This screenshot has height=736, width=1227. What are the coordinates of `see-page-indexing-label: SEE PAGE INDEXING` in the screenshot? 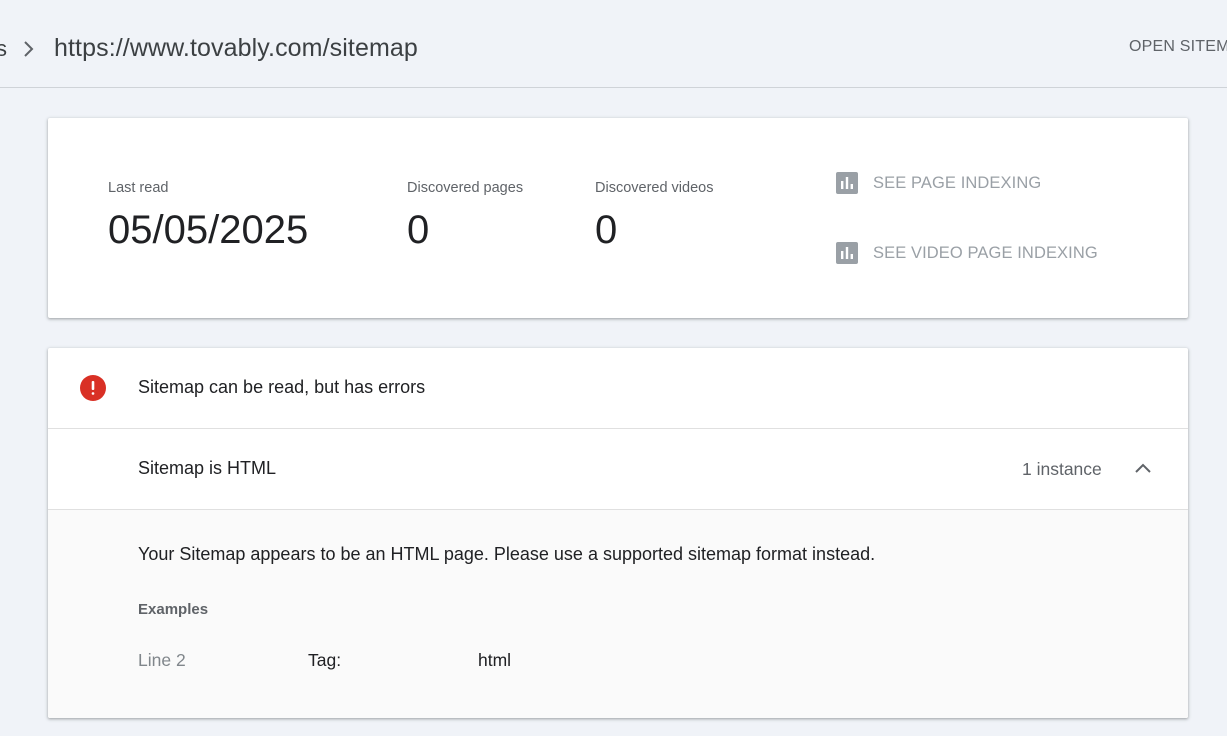 It's located at (957, 182).